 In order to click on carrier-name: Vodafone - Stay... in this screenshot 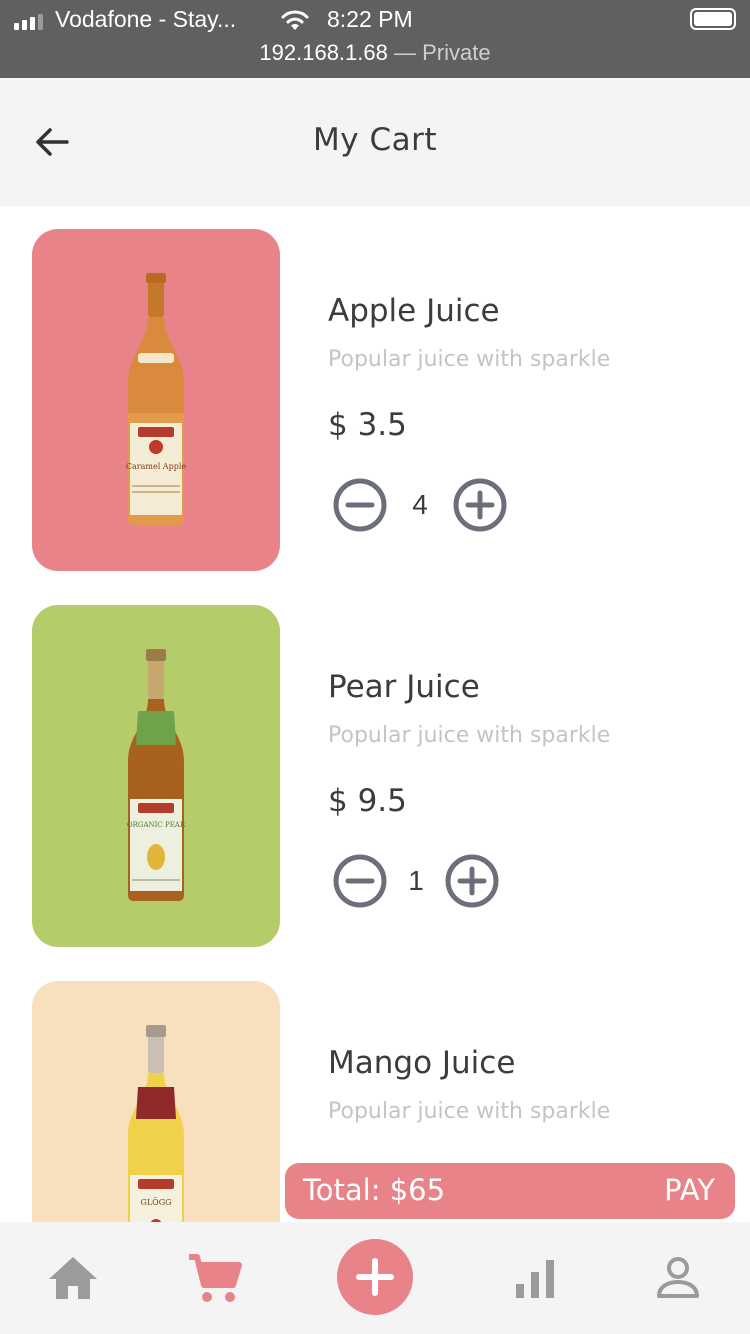, I will do `click(146, 19)`.